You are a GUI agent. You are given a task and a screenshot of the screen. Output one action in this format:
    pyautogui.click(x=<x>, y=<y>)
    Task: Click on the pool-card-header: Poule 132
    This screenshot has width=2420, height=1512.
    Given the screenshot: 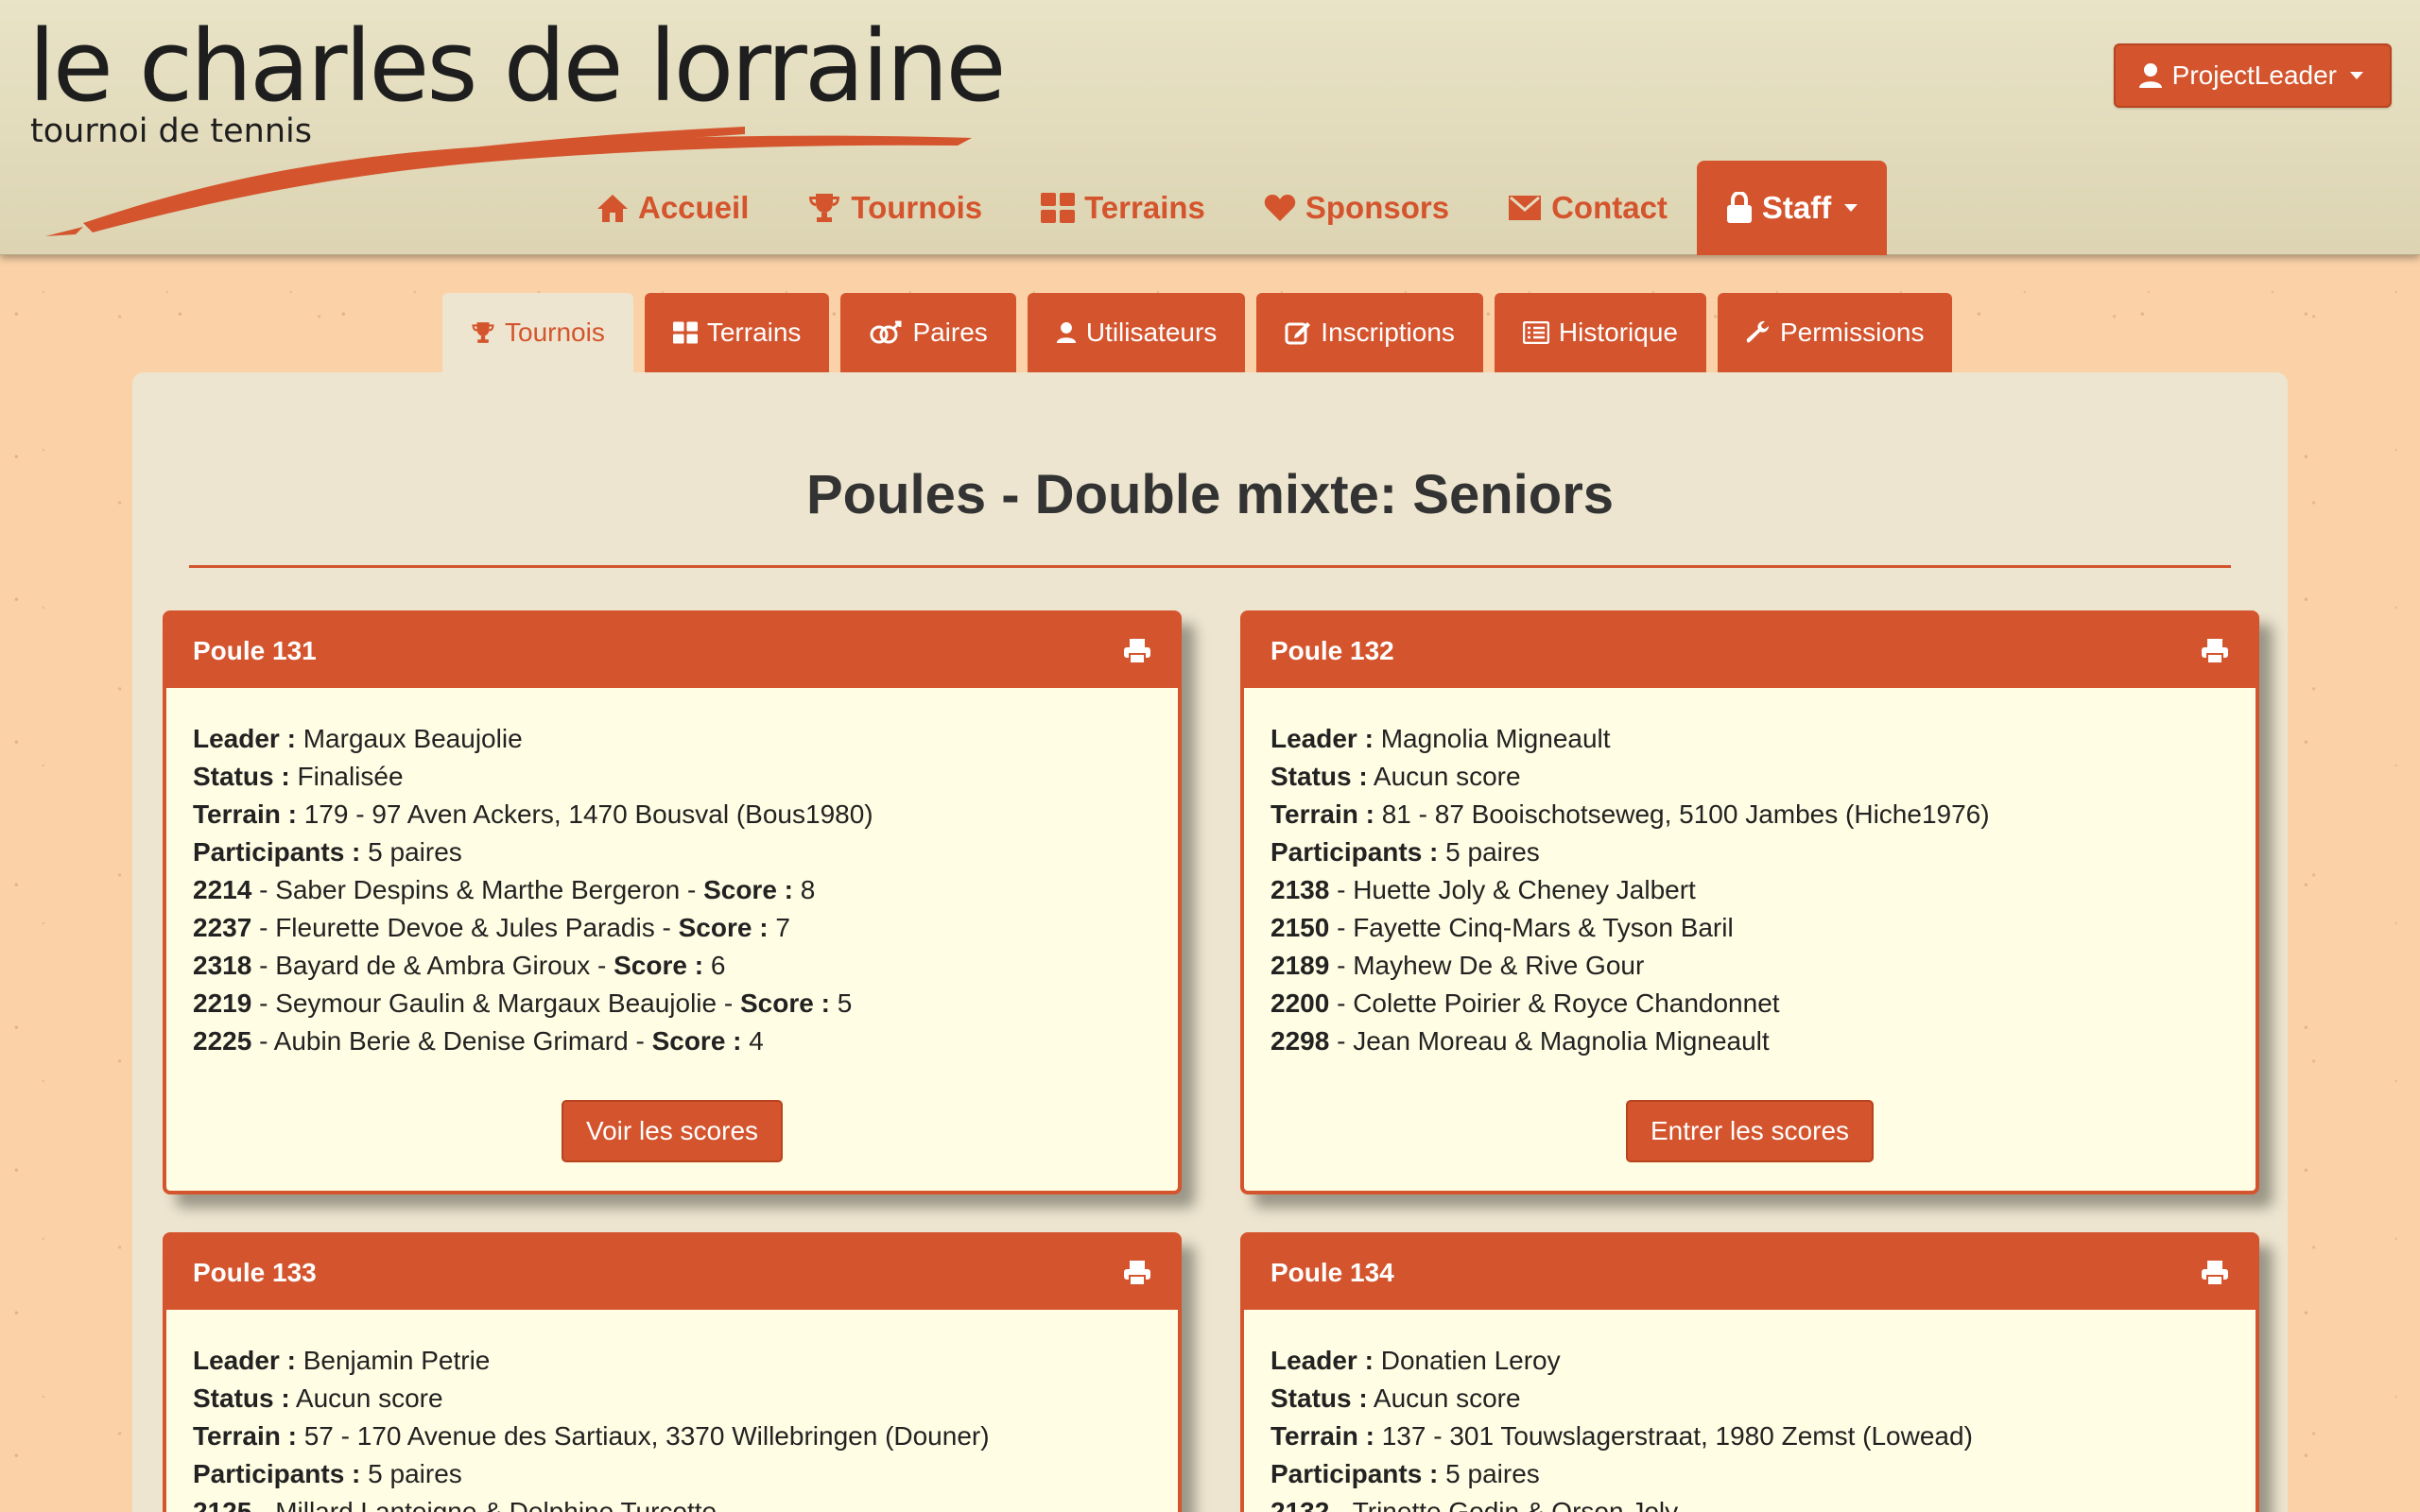 What is the action you would take?
    pyautogui.click(x=1750, y=651)
    